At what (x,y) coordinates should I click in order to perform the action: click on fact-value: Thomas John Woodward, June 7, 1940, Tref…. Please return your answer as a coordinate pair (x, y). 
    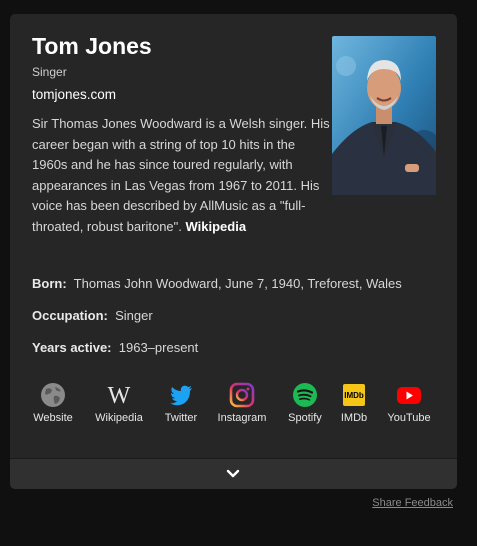
    Looking at the image, I should click on (237, 283).